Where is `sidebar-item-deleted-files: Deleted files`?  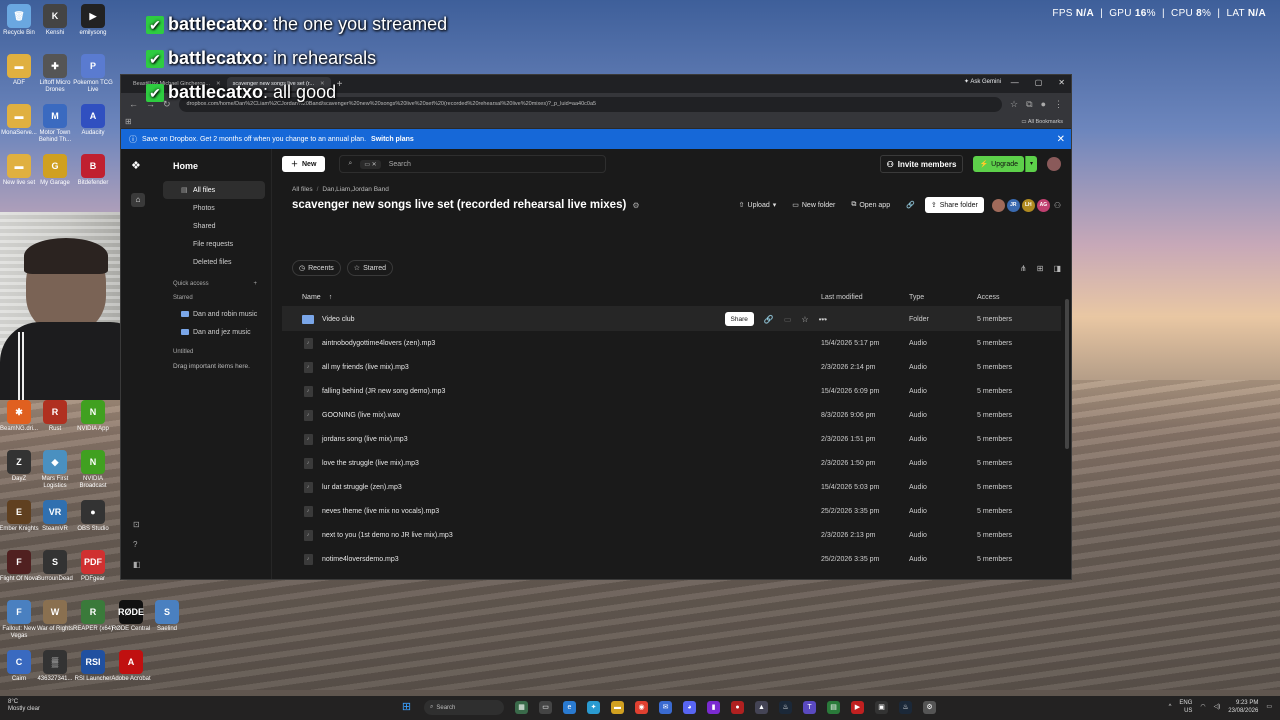 sidebar-item-deleted-files: Deleted files is located at coordinates (214, 262).